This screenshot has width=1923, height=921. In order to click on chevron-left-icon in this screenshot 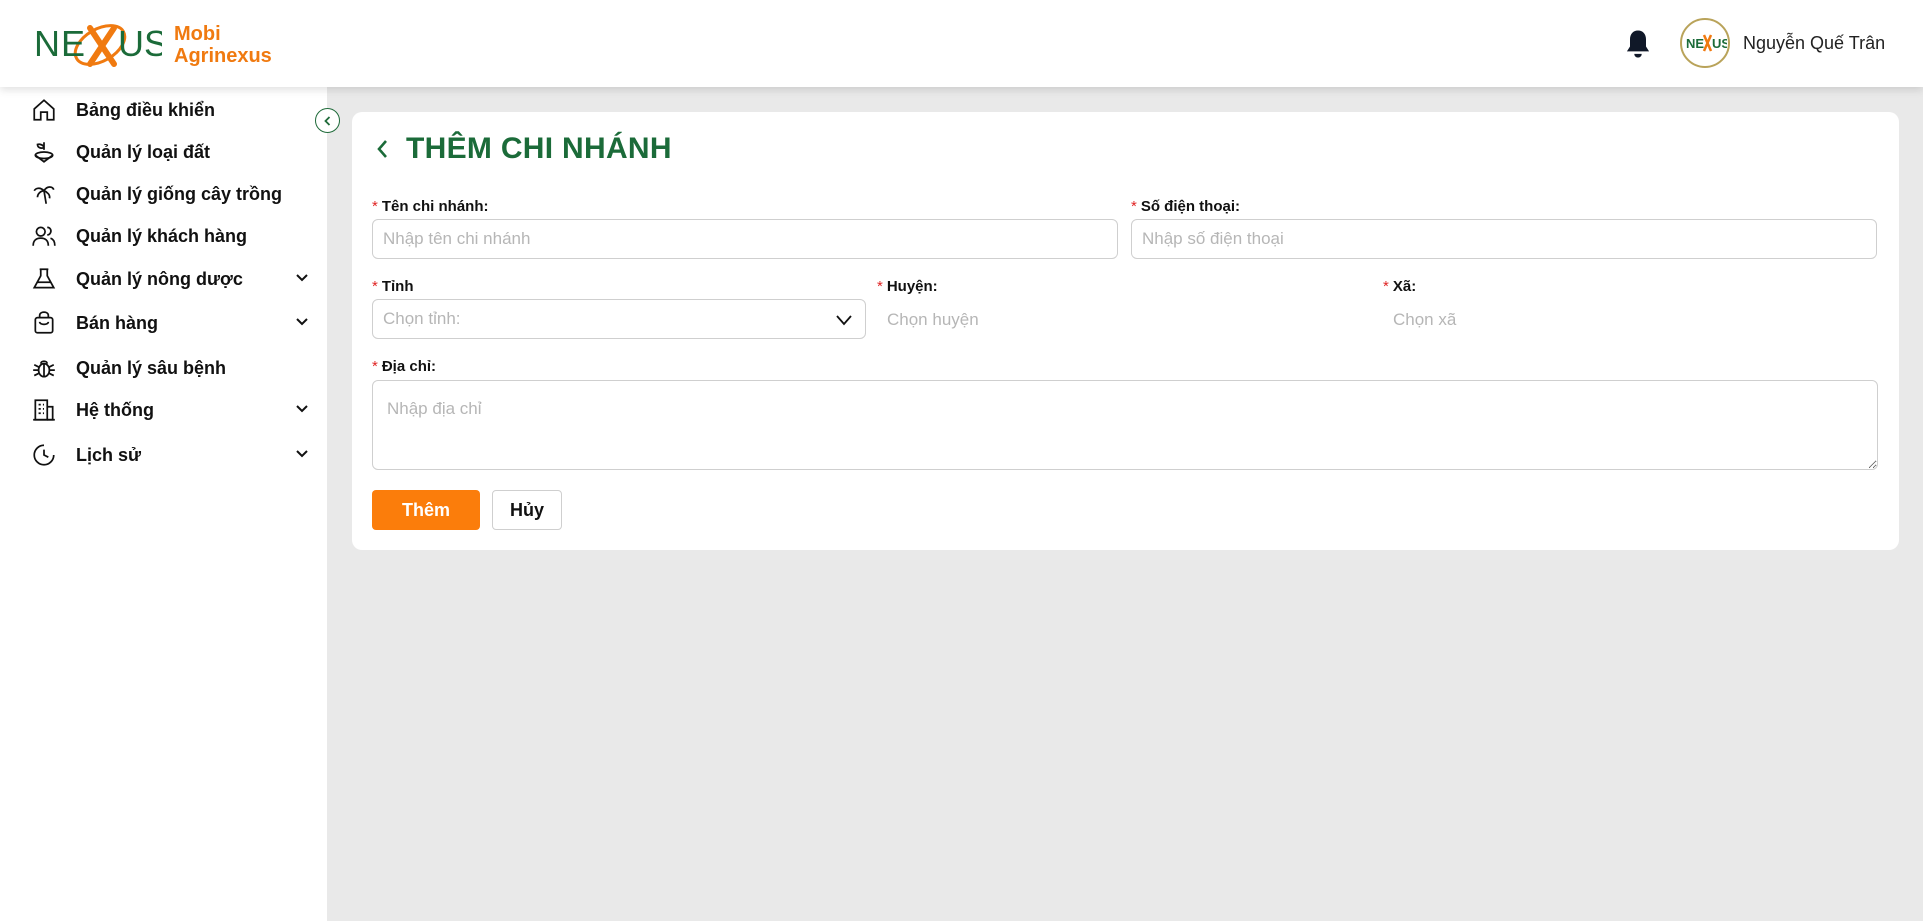, I will do `click(326, 120)`.